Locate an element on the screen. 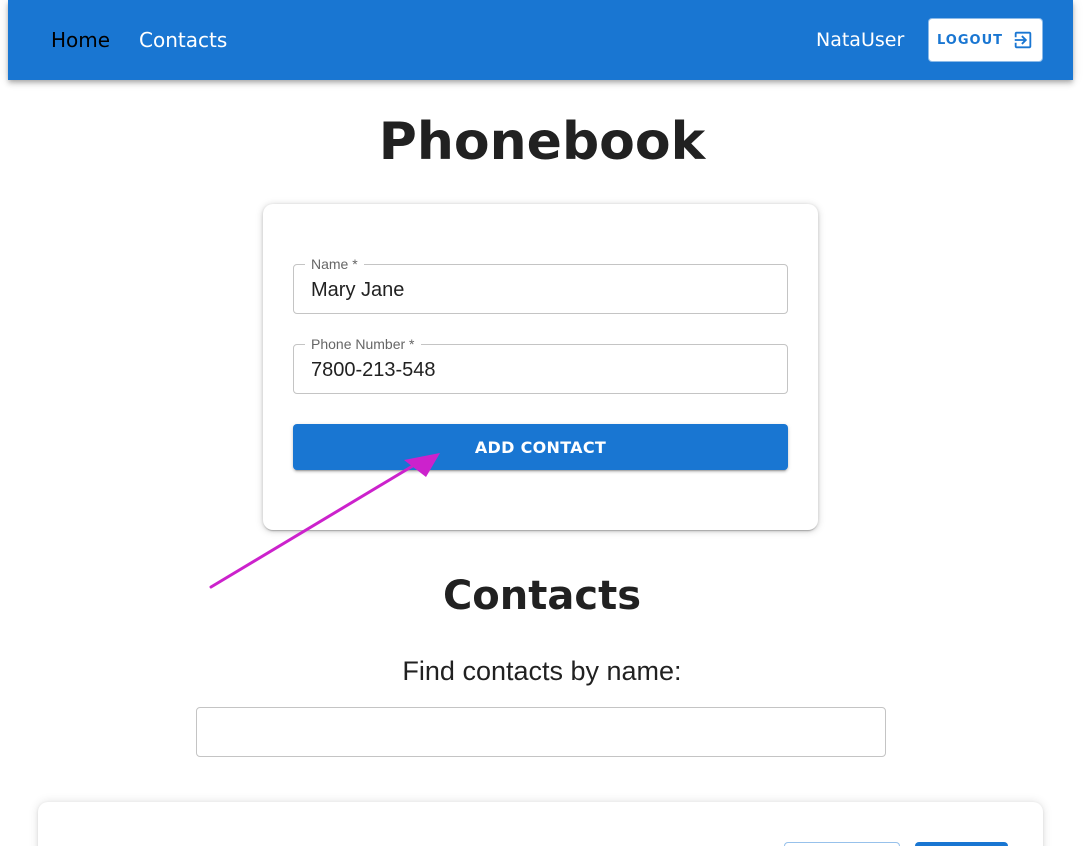 The width and height of the screenshot is (1084, 846). name-field: Name * is located at coordinates (540, 285).